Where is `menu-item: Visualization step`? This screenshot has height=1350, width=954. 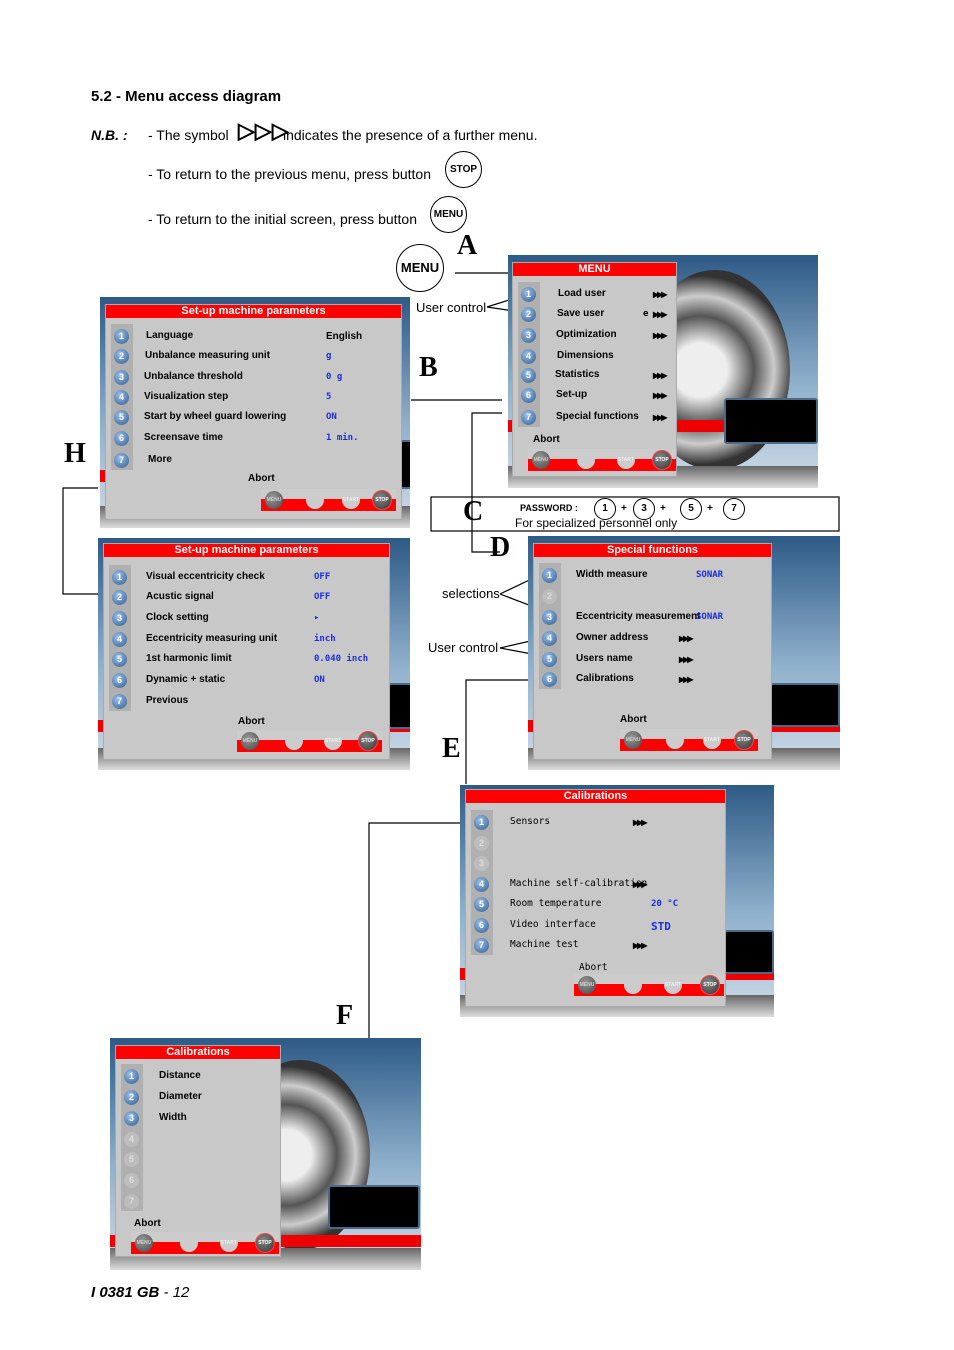 menu-item: Visualization step is located at coordinates (186, 396).